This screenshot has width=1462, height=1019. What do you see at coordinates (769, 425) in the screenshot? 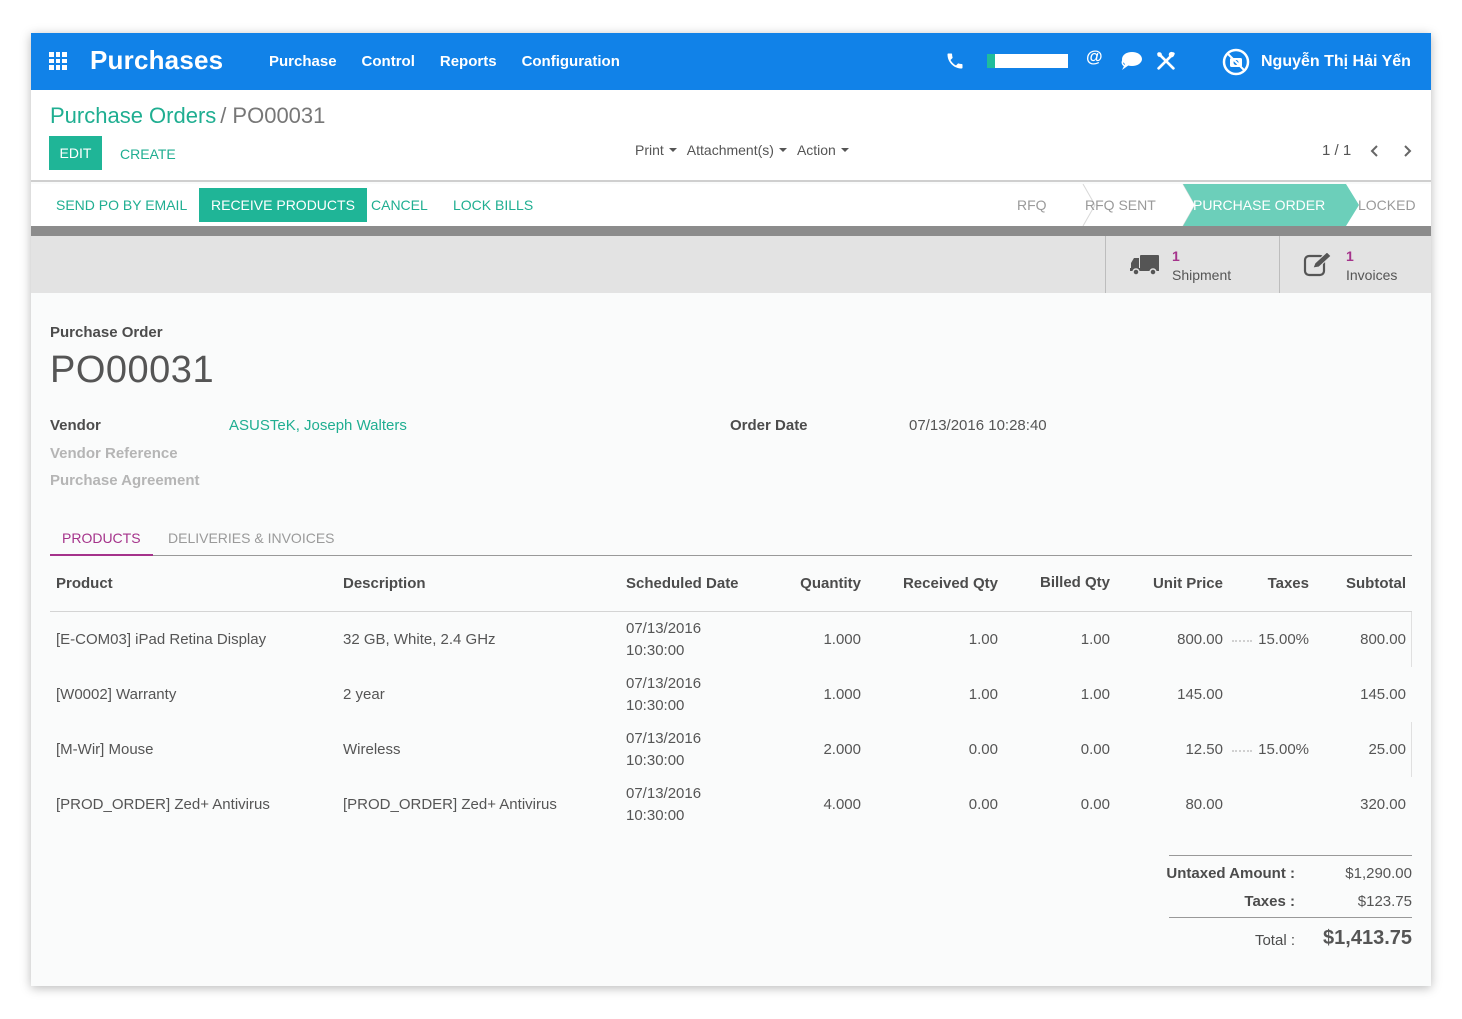
I see `order-date-label: Order Date` at bounding box center [769, 425].